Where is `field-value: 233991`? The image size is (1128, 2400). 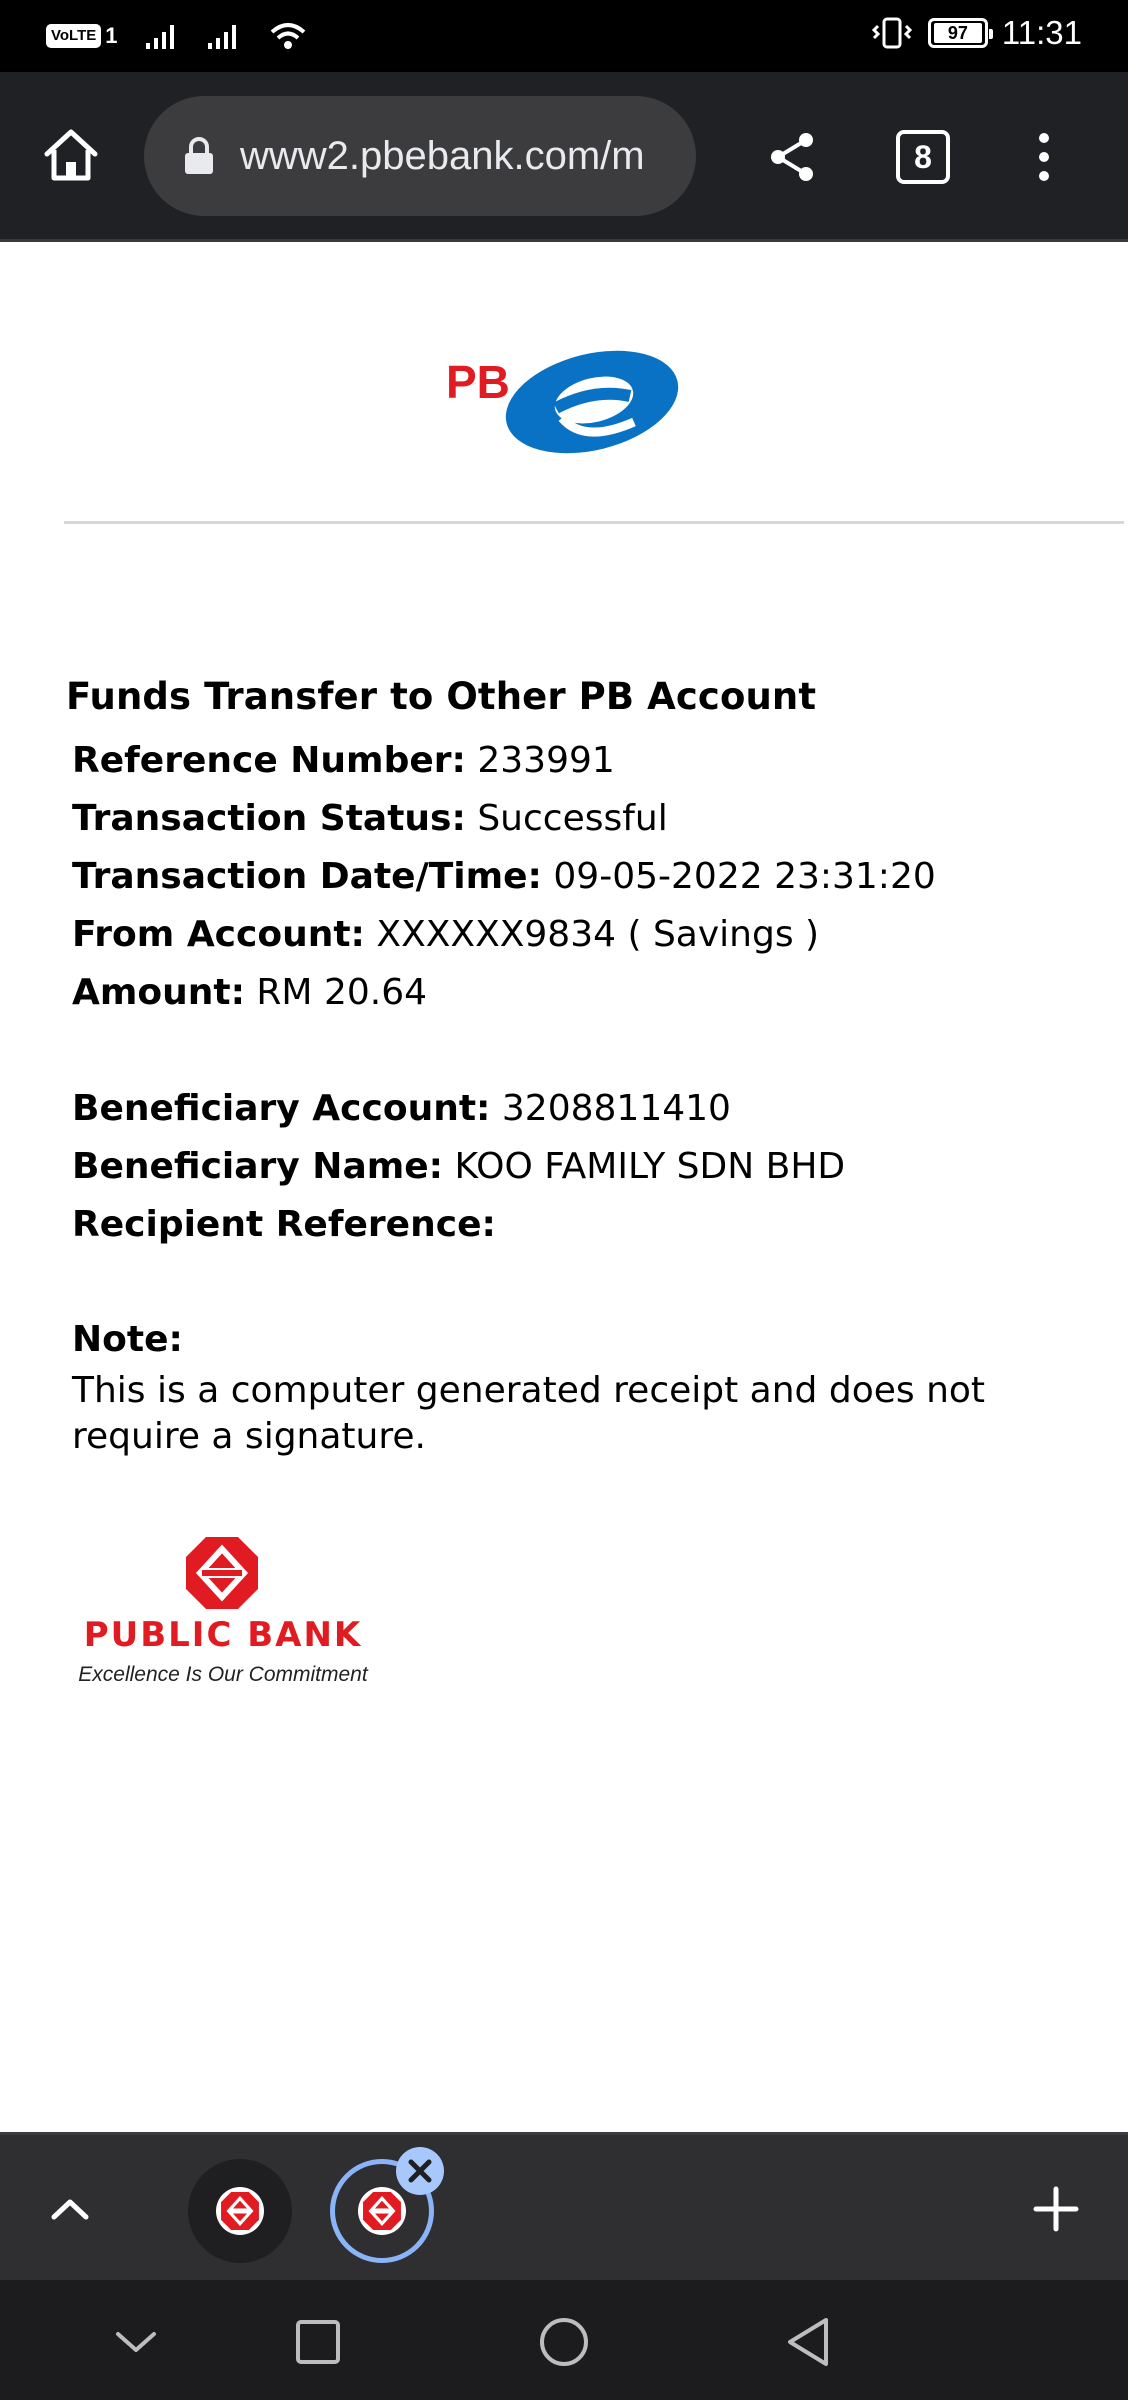
field-value: 233991 is located at coordinates (546, 760).